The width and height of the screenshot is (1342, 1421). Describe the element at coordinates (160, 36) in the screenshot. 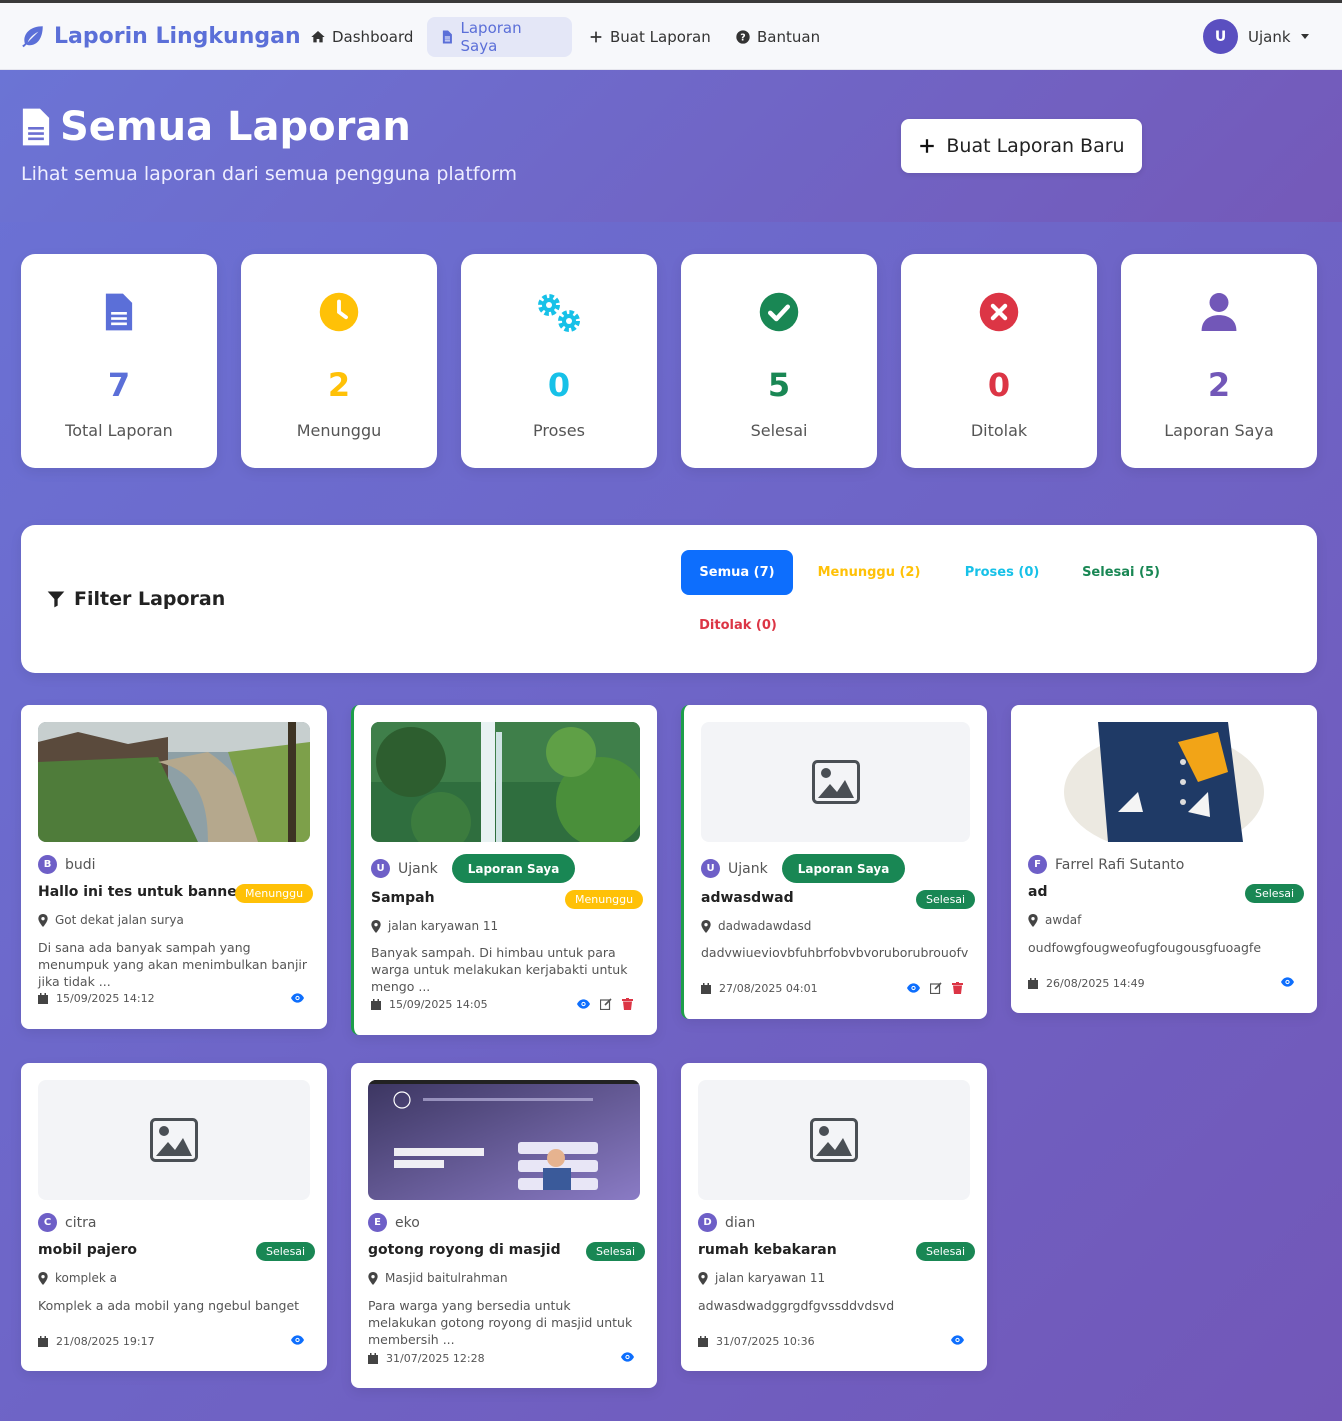

I see `brand: Laporin Lingkungan` at that location.